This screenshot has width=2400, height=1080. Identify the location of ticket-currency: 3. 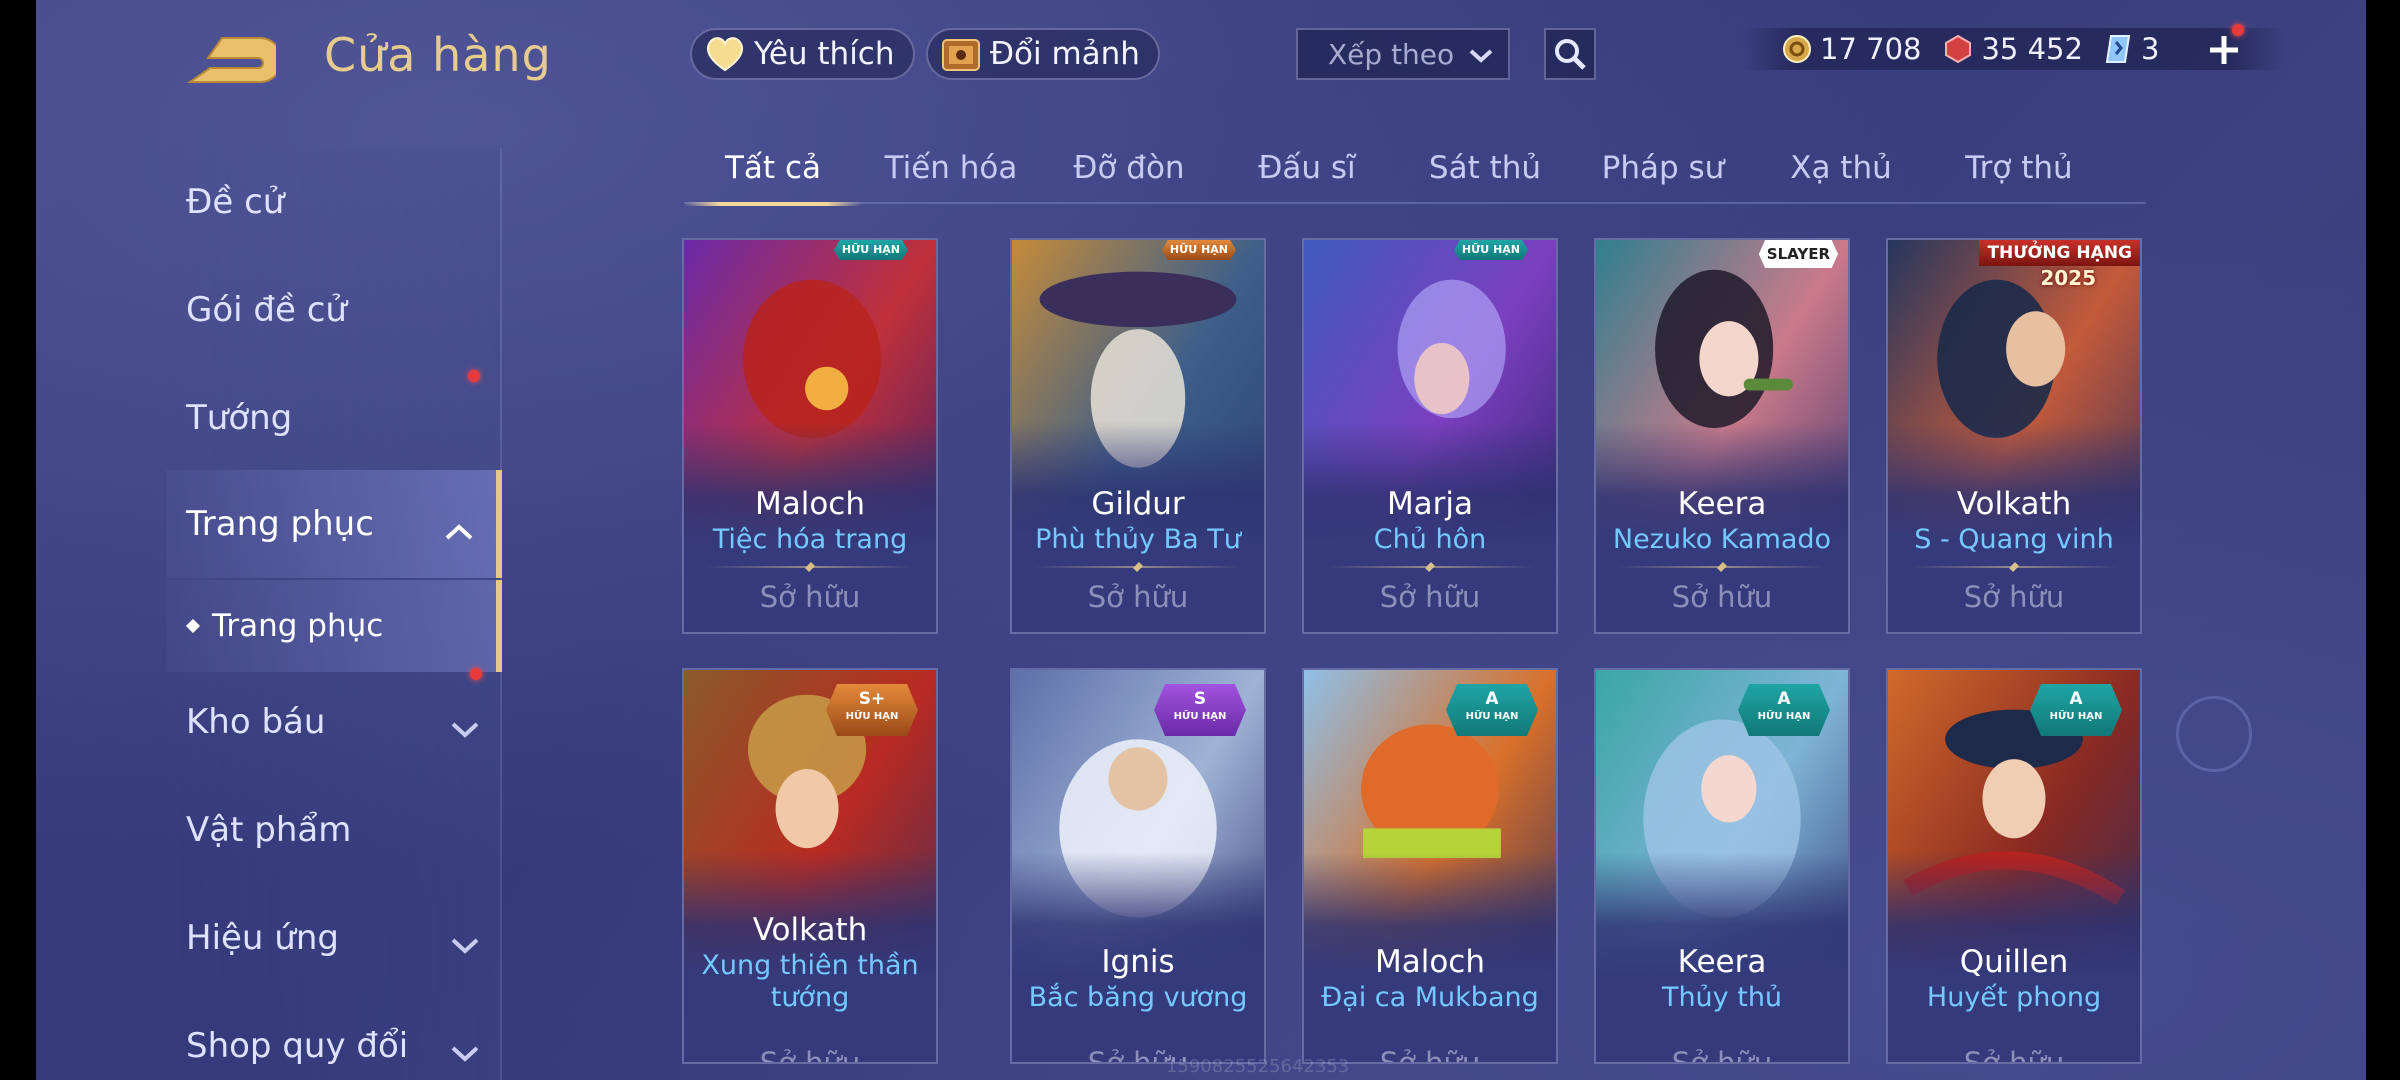
(2132, 49).